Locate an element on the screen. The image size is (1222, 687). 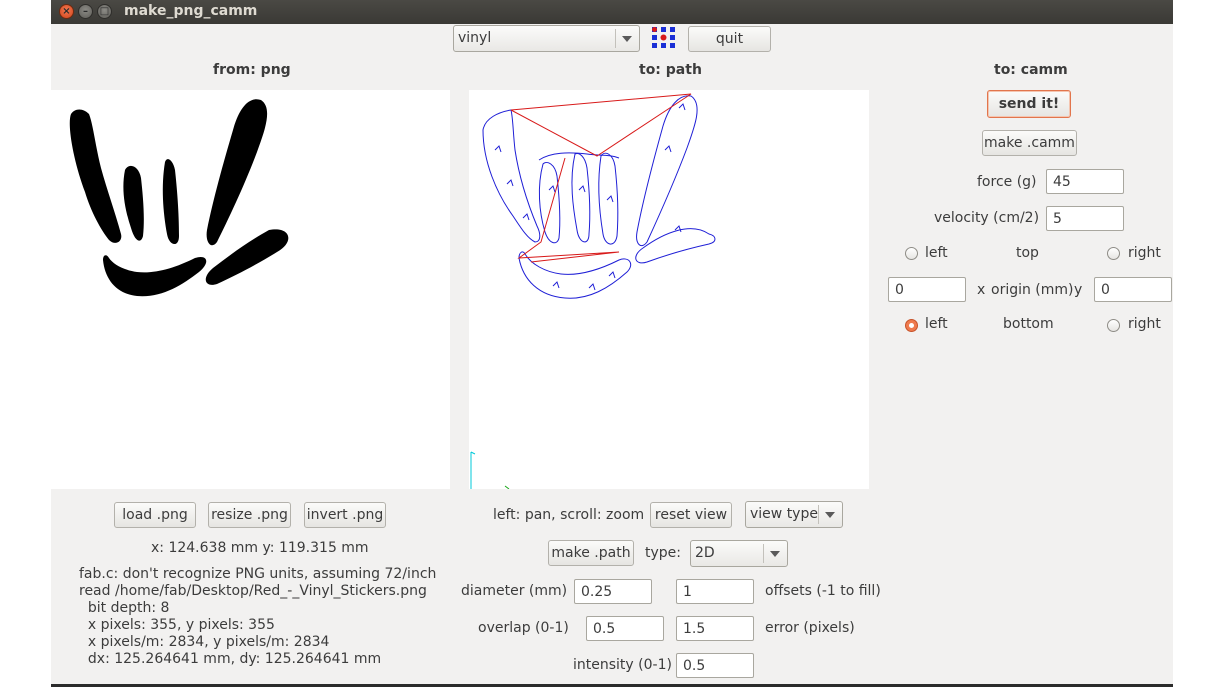
overlap-label: overlap (0-1) is located at coordinates (523, 628).